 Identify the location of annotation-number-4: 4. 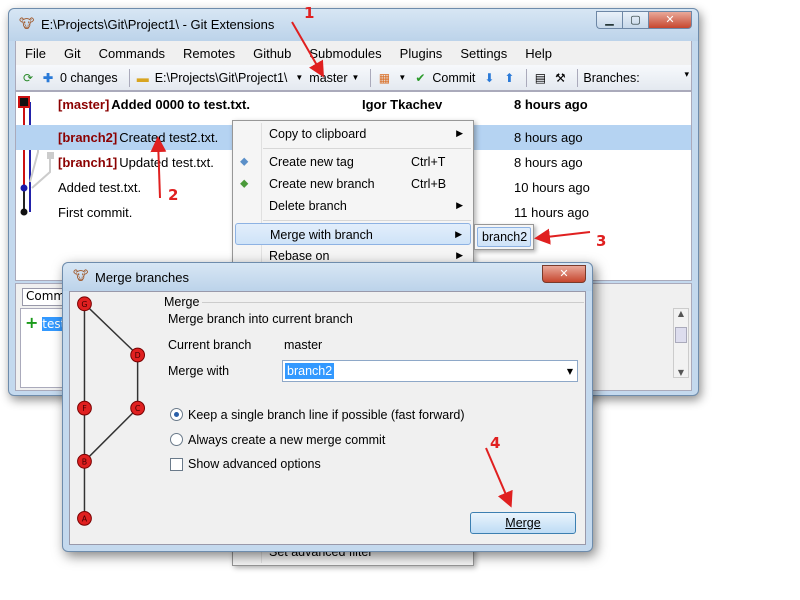
(495, 443).